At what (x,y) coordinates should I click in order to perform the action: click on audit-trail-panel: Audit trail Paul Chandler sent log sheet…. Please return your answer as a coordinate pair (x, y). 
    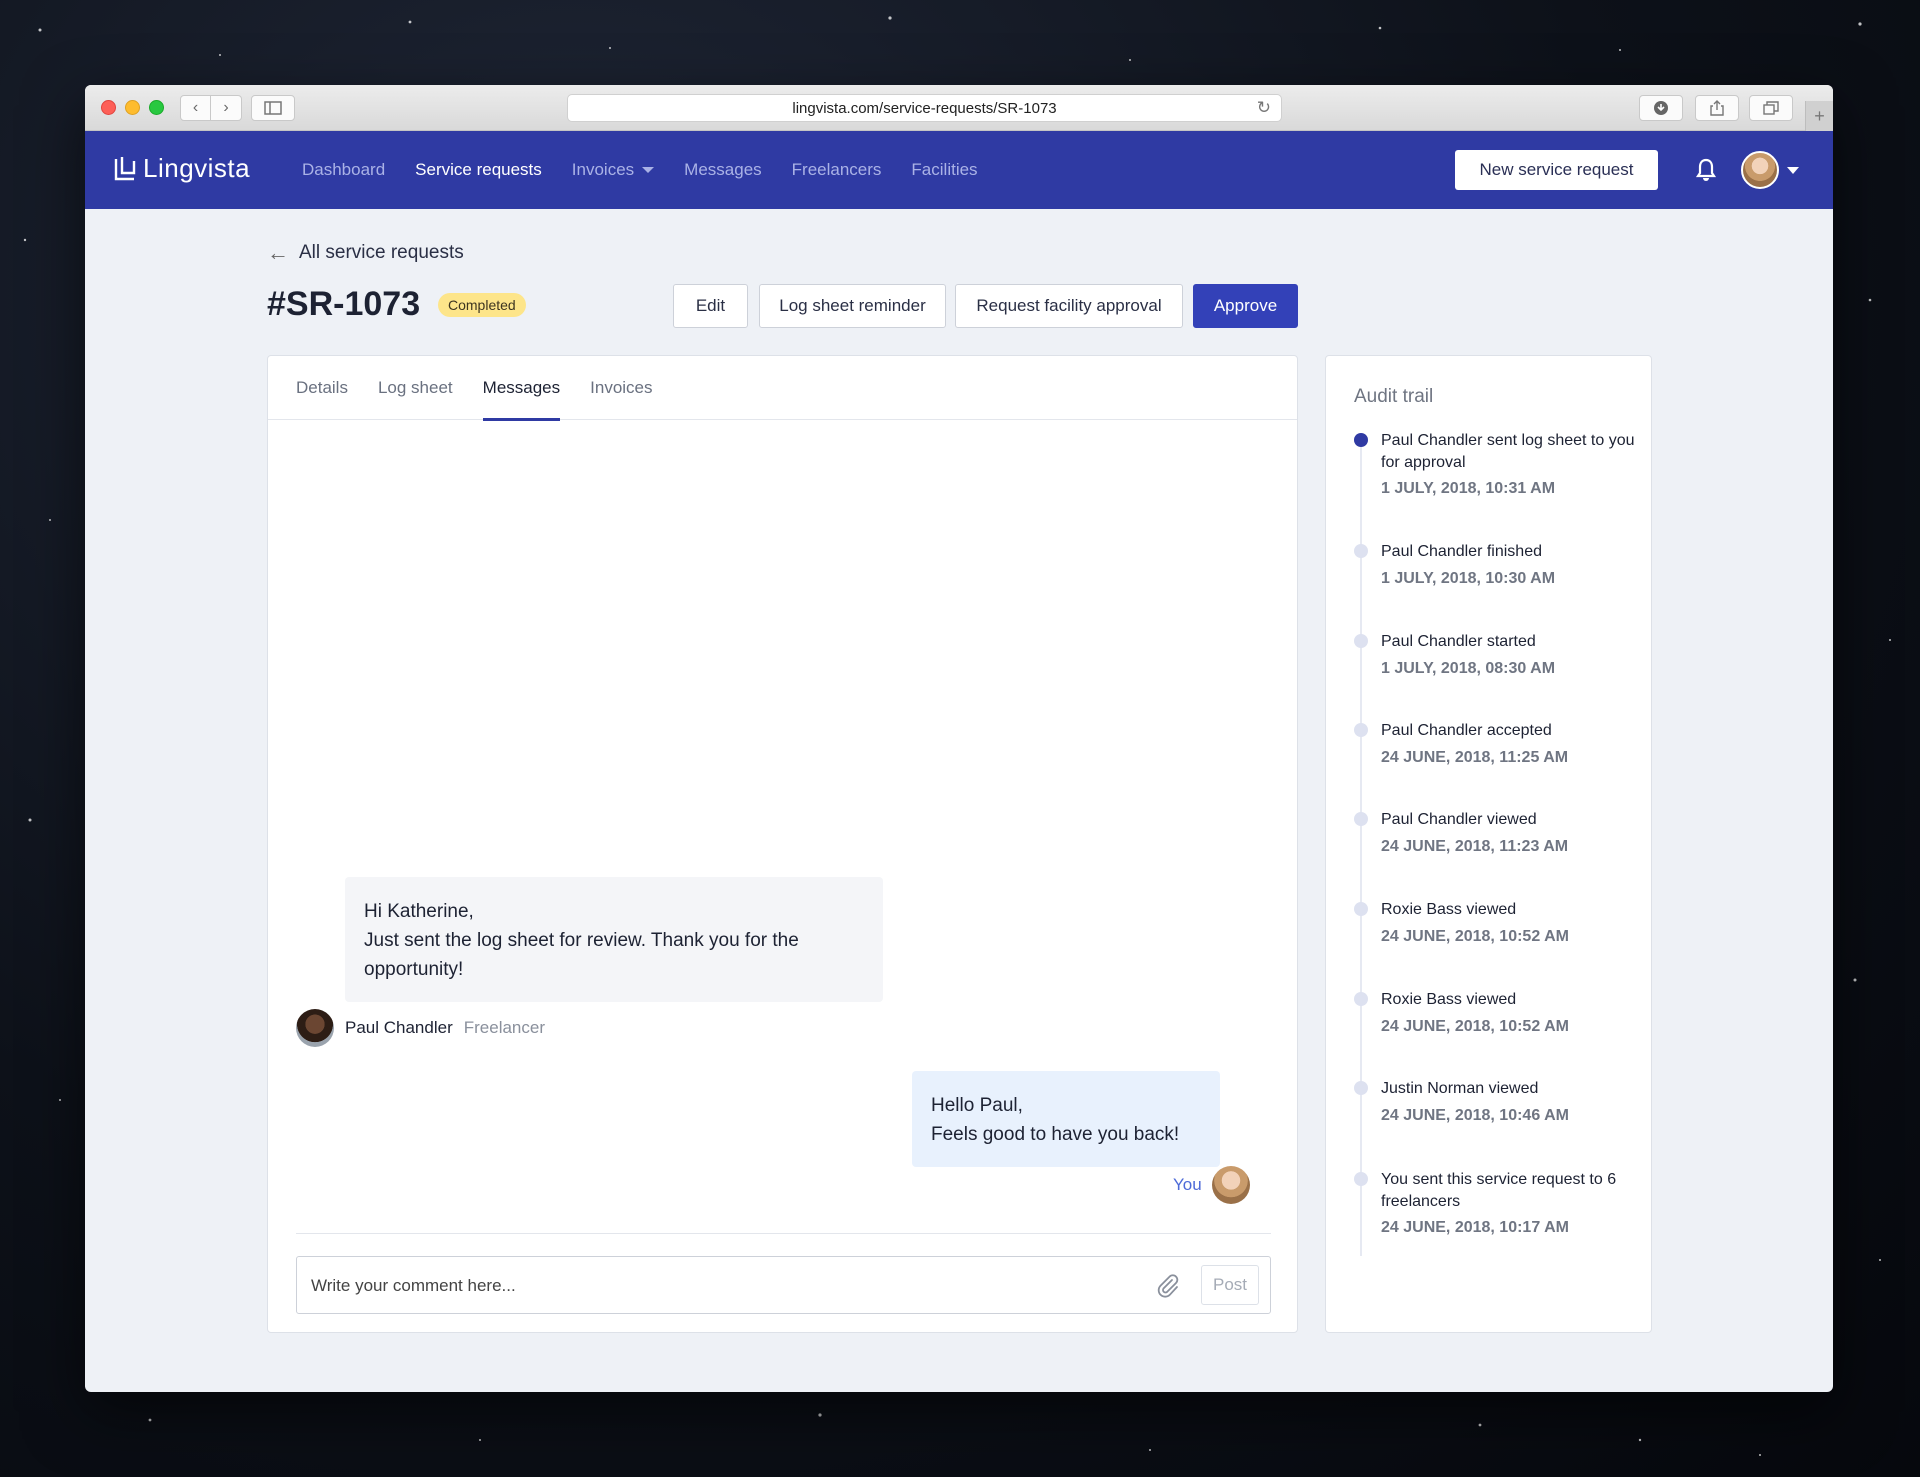
    Looking at the image, I should click on (1488, 844).